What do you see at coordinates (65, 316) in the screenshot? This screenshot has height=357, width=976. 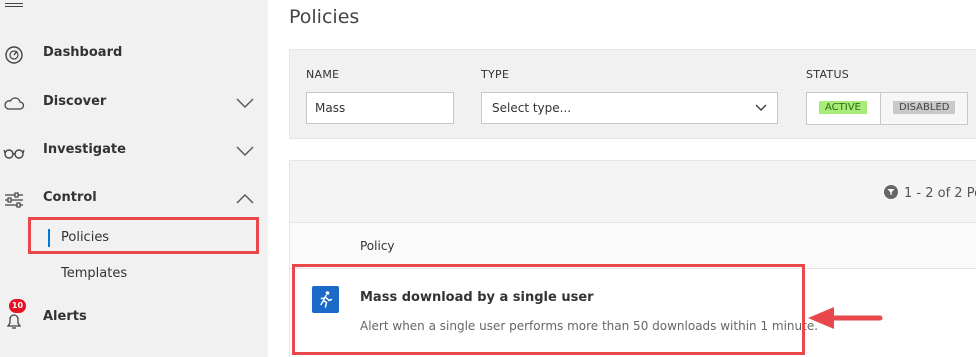 I see `sidebar-item-label: Alerts` at bounding box center [65, 316].